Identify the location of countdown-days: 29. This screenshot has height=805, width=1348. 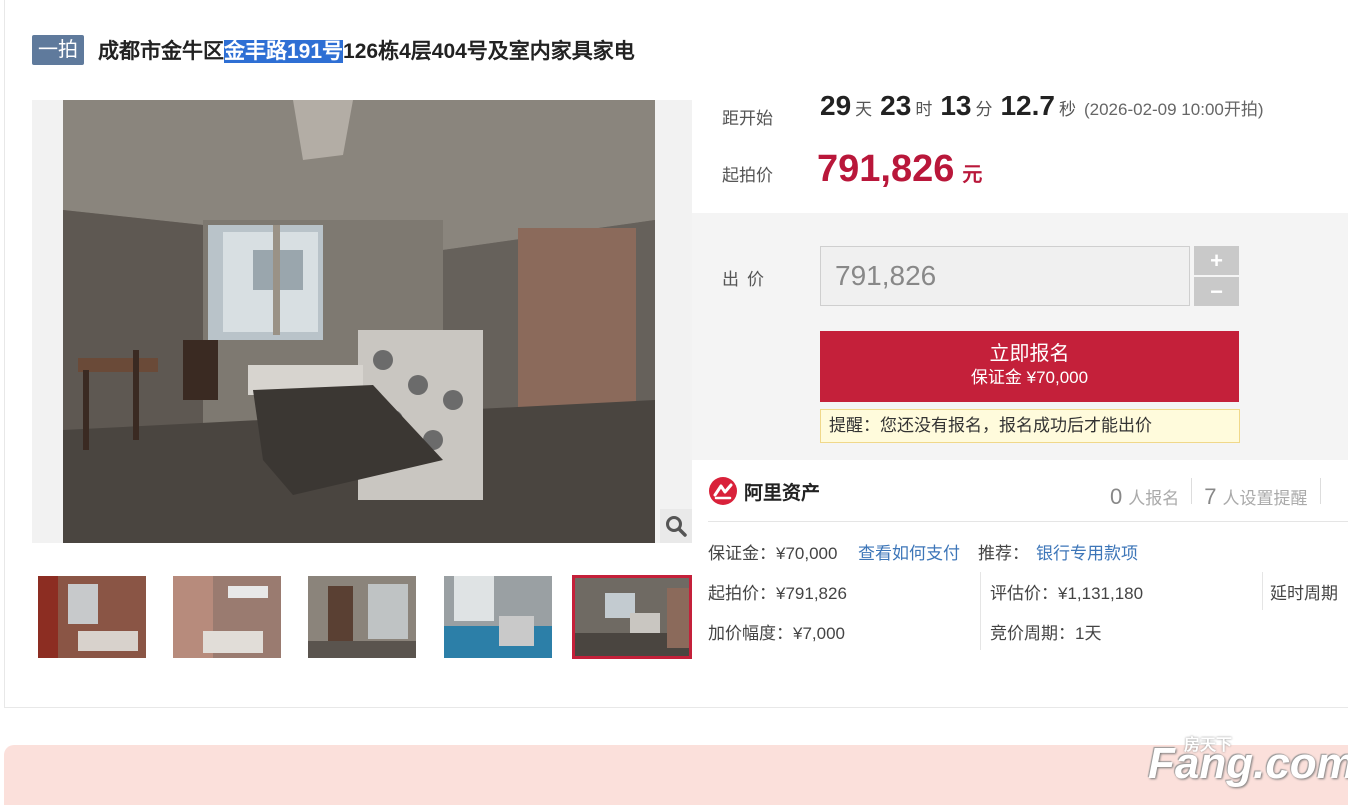
(836, 105).